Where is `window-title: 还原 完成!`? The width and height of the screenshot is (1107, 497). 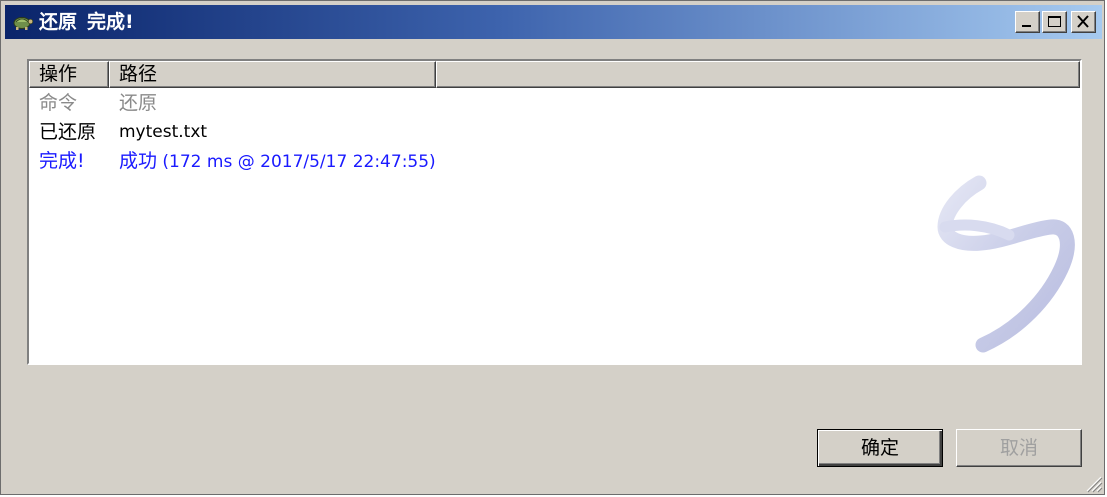
window-title: 还原 完成! is located at coordinates (86, 22).